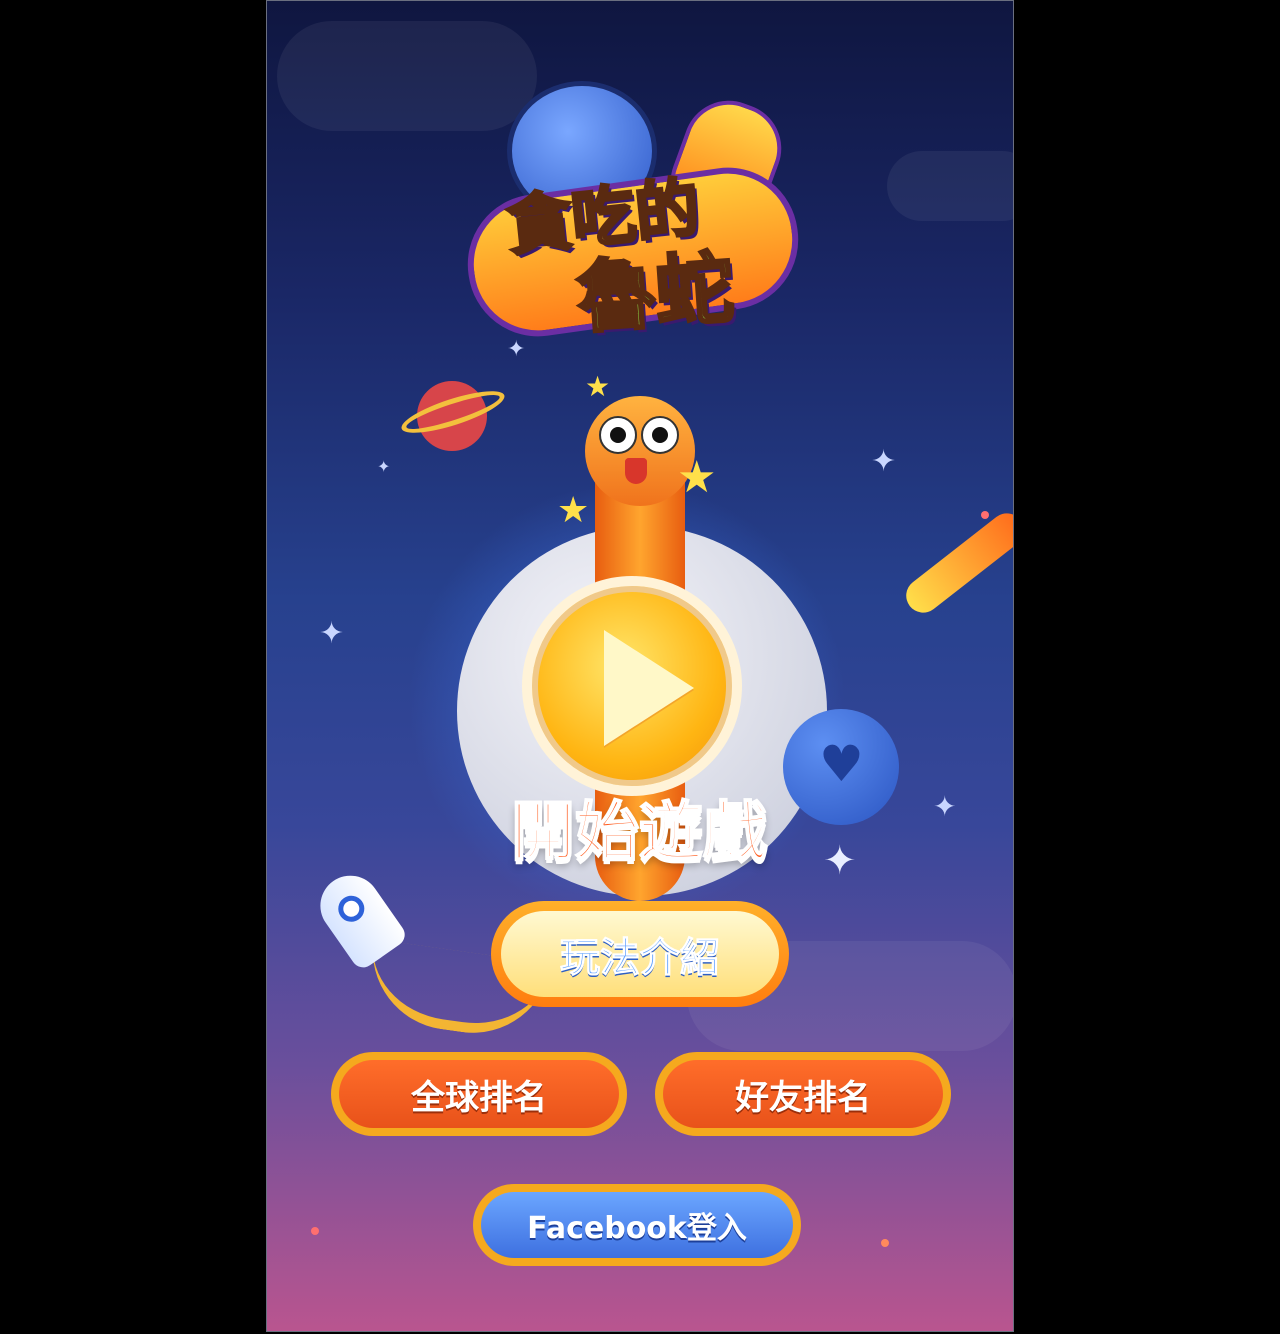 The image size is (1280, 1334). I want to click on how-to-play-button: 玩法介紹, so click(640, 954).